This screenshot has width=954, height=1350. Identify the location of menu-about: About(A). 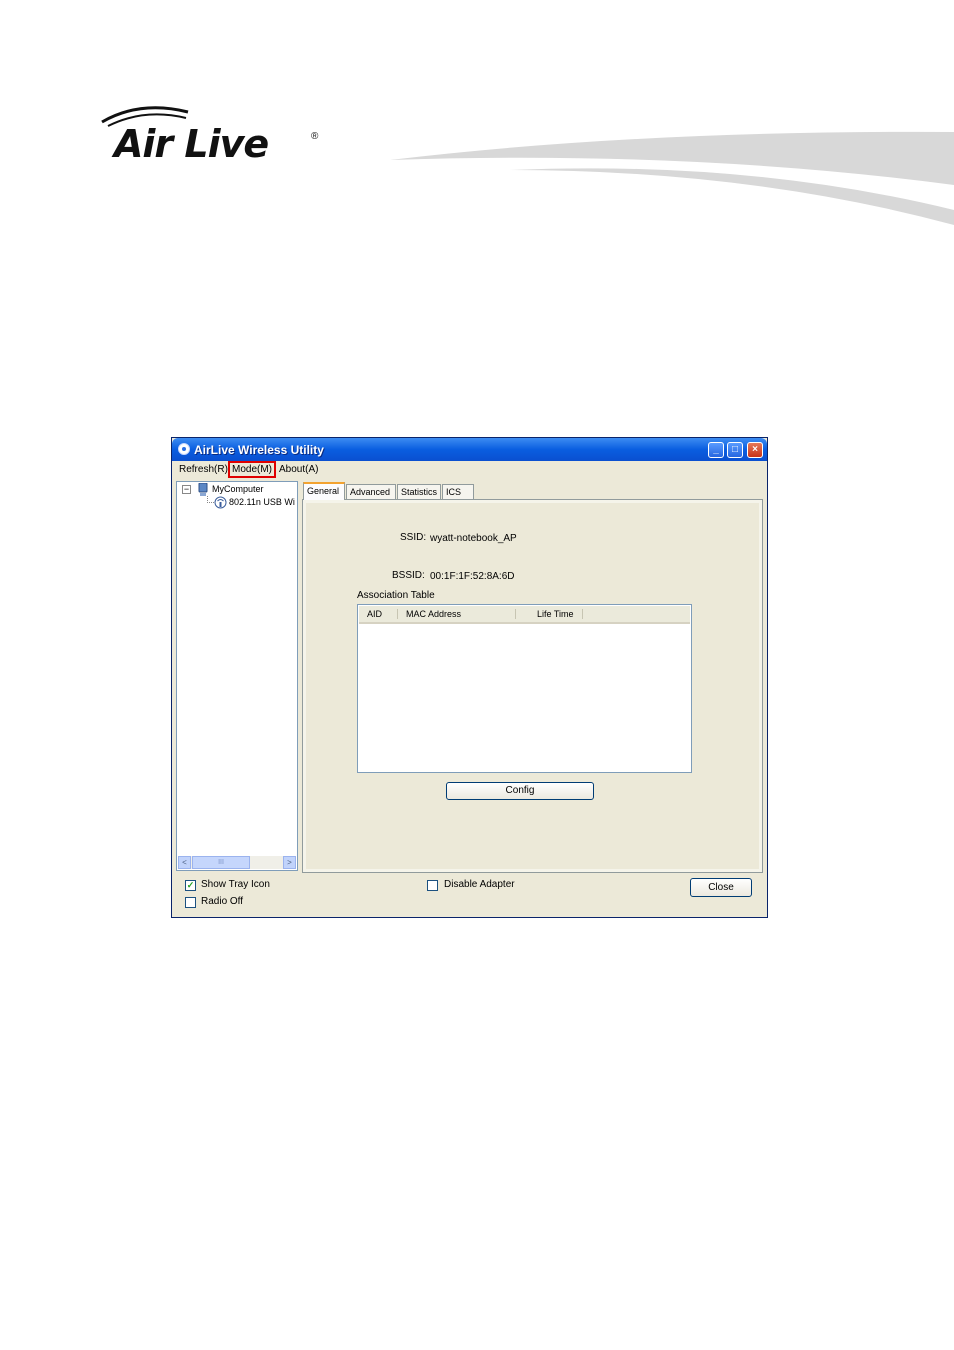
(298, 469).